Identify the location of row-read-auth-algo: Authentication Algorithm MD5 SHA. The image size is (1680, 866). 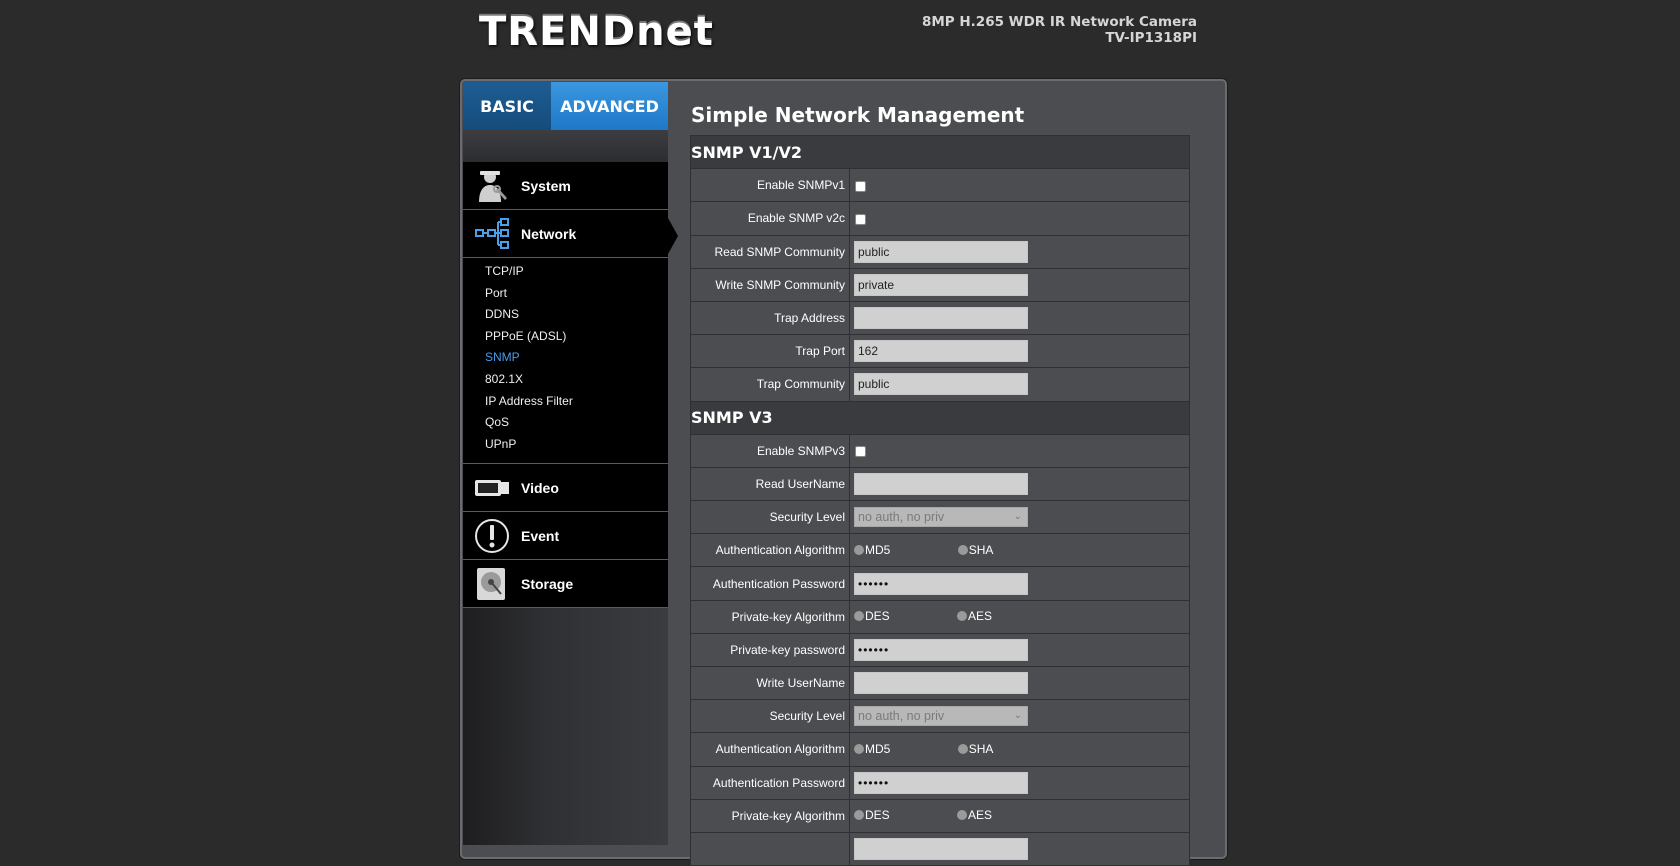
(940, 550).